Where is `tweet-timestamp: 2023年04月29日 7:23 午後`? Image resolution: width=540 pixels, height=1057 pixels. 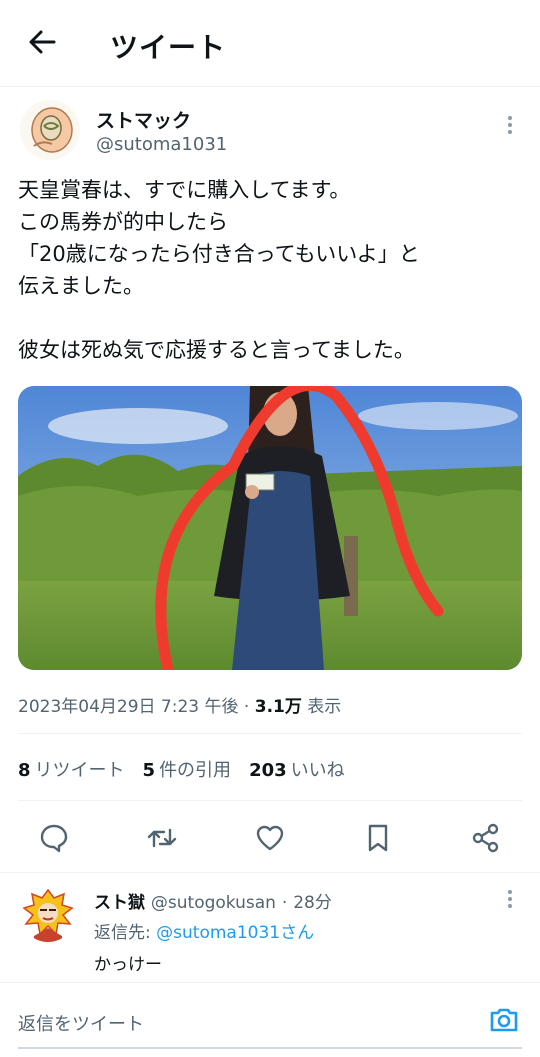
tweet-timestamp: 2023年04月29日 7:23 午後 is located at coordinates (128, 707).